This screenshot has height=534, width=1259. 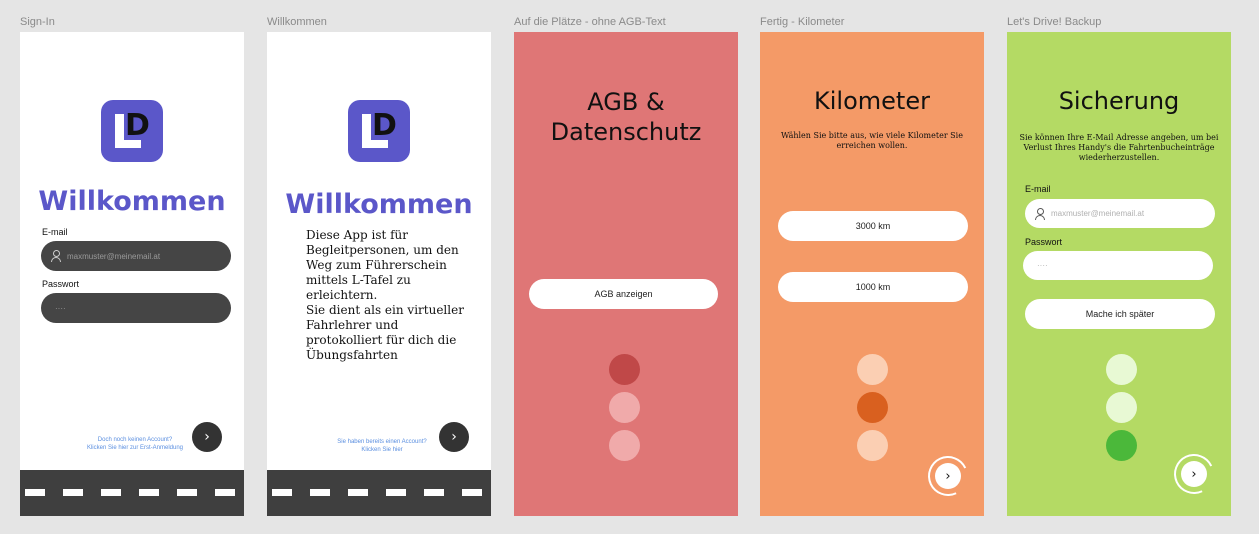 What do you see at coordinates (1120, 314) in the screenshot?
I see `later-button: Mache ich später` at bounding box center [1120, 314].